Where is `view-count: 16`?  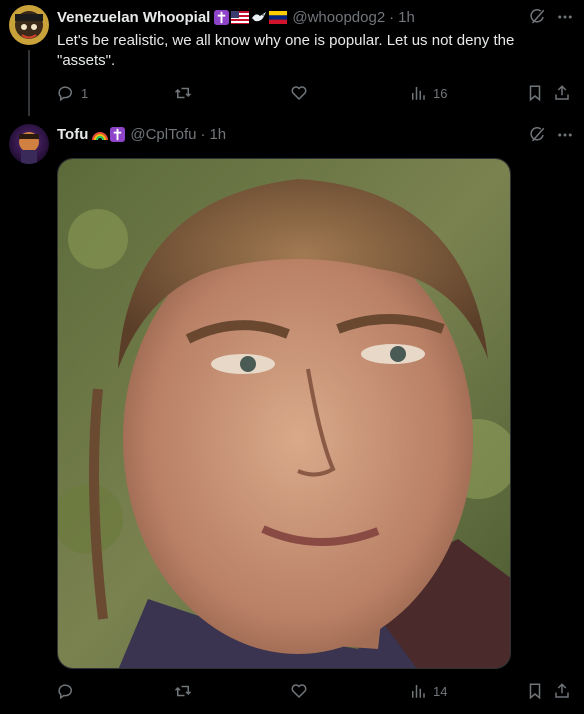
view-count: 16 is located at coordinates (440, 93).